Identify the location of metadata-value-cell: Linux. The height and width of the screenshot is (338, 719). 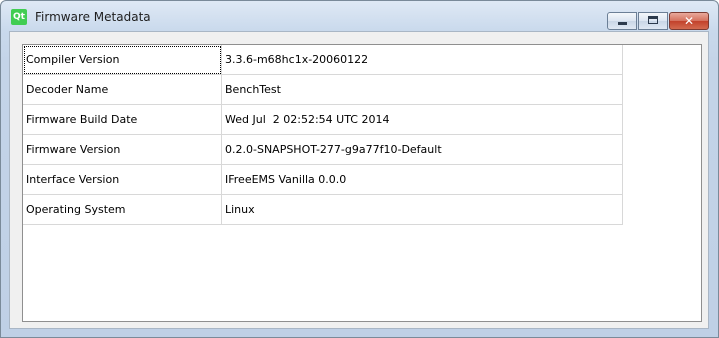
(422, 210).